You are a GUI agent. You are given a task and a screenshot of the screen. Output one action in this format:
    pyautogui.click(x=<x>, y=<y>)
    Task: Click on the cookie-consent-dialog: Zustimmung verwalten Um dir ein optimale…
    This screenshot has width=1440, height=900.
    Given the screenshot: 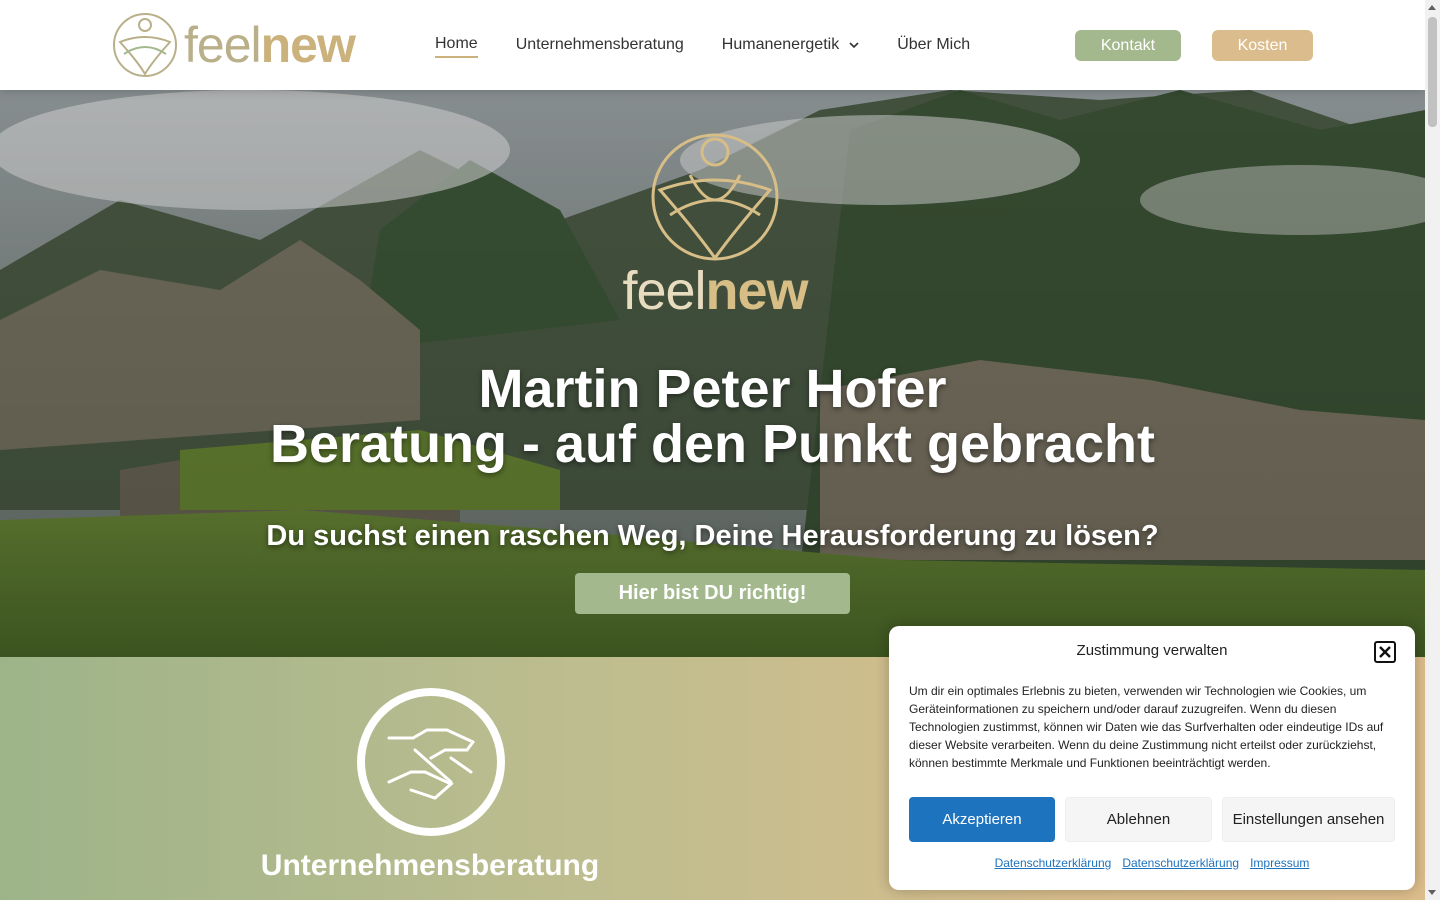 What is the action you would take?
    pyautogui.click(x=1152, y=758)
    